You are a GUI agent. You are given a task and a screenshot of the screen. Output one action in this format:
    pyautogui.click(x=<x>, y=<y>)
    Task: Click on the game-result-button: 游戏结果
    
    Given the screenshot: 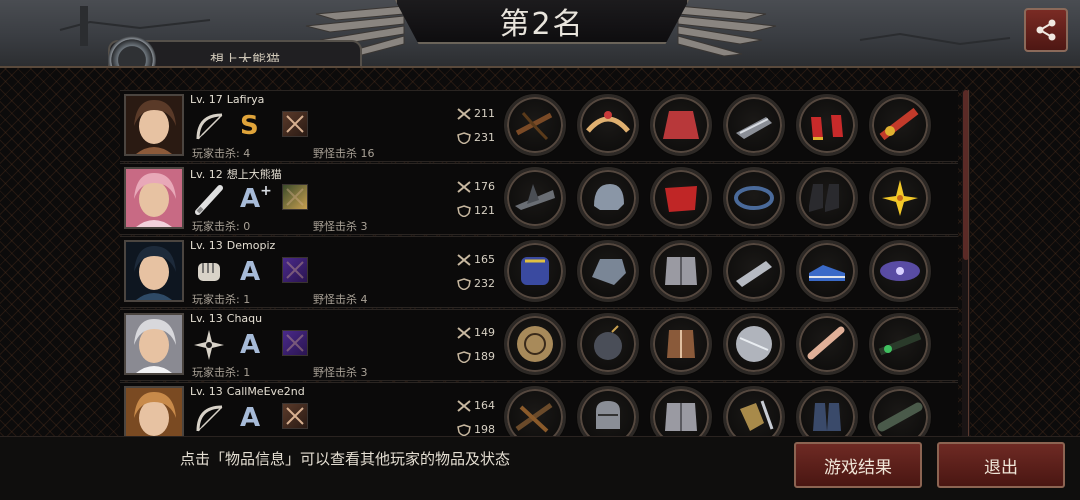 What is the action you would take?
    pyautogui.click(x=858, y=465)
    